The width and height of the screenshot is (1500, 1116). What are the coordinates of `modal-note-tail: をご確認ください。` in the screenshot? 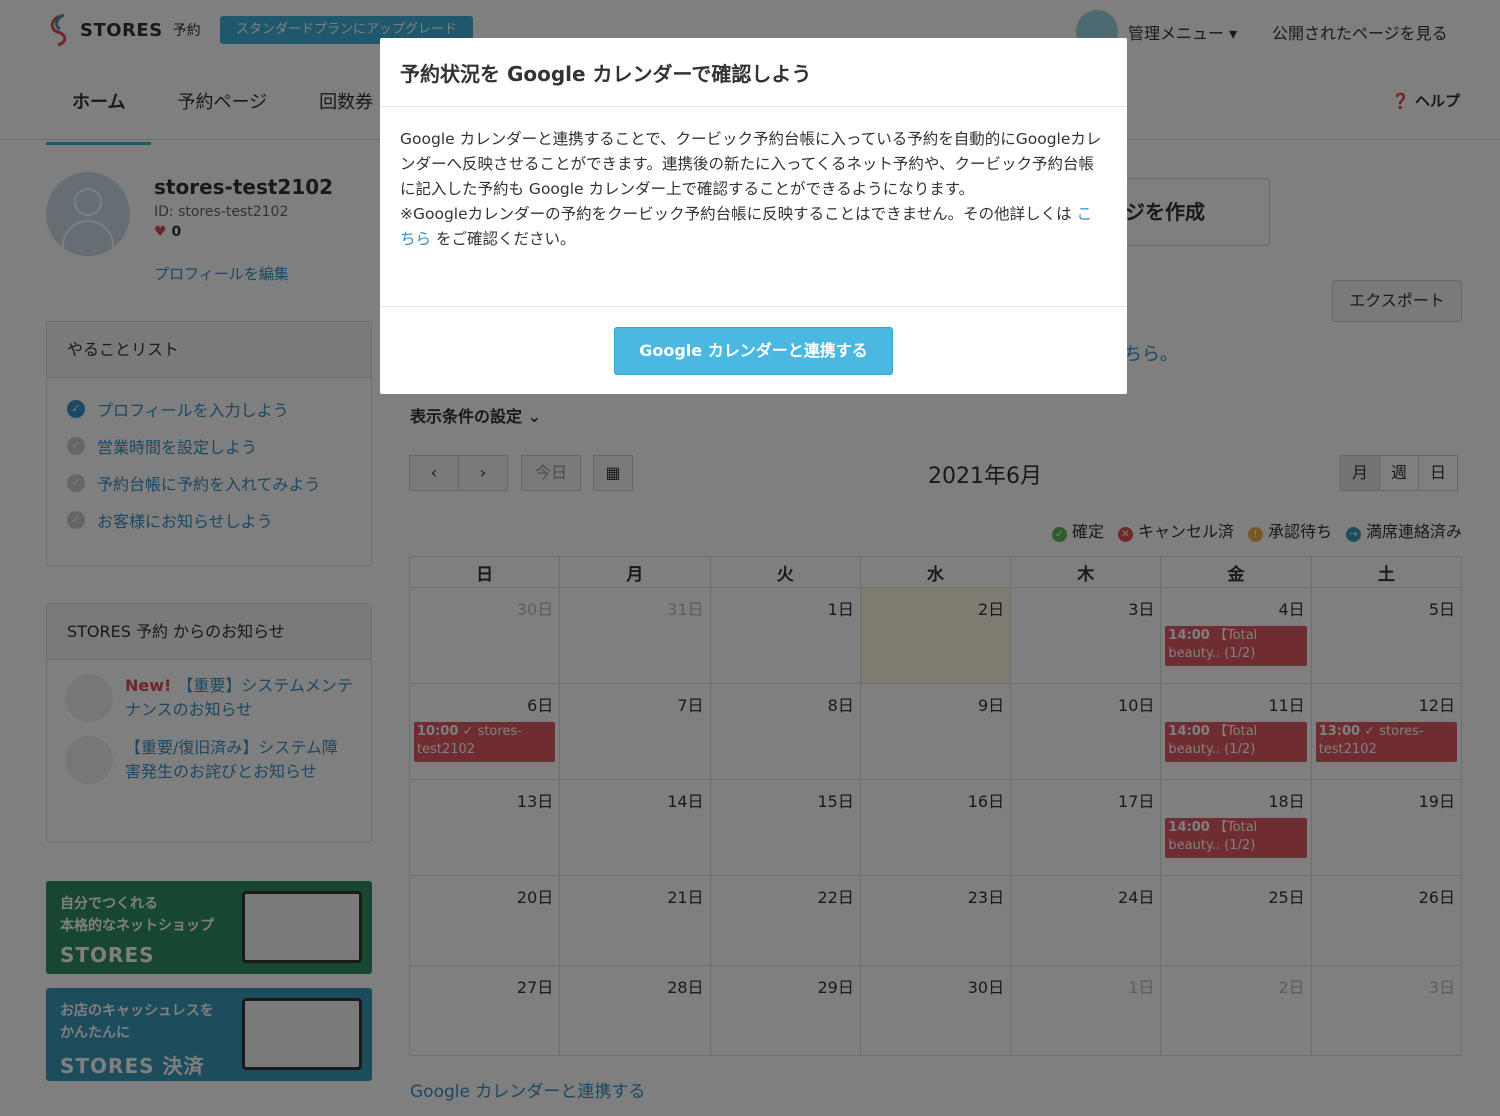 It's located at (503, 239).